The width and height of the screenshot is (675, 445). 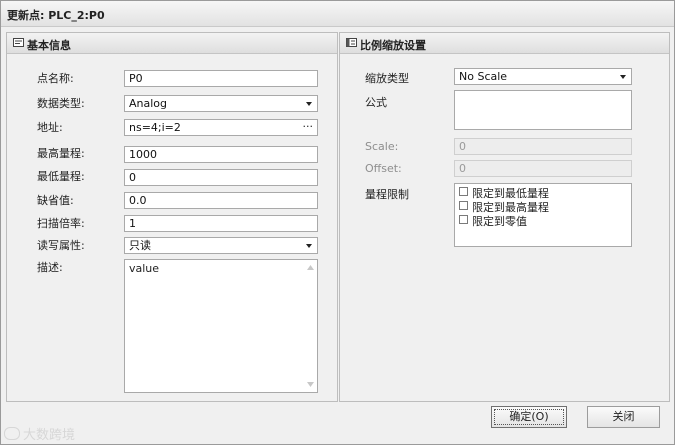 I want to click on ok-button: 确定(O), so click(x=529, y=417).